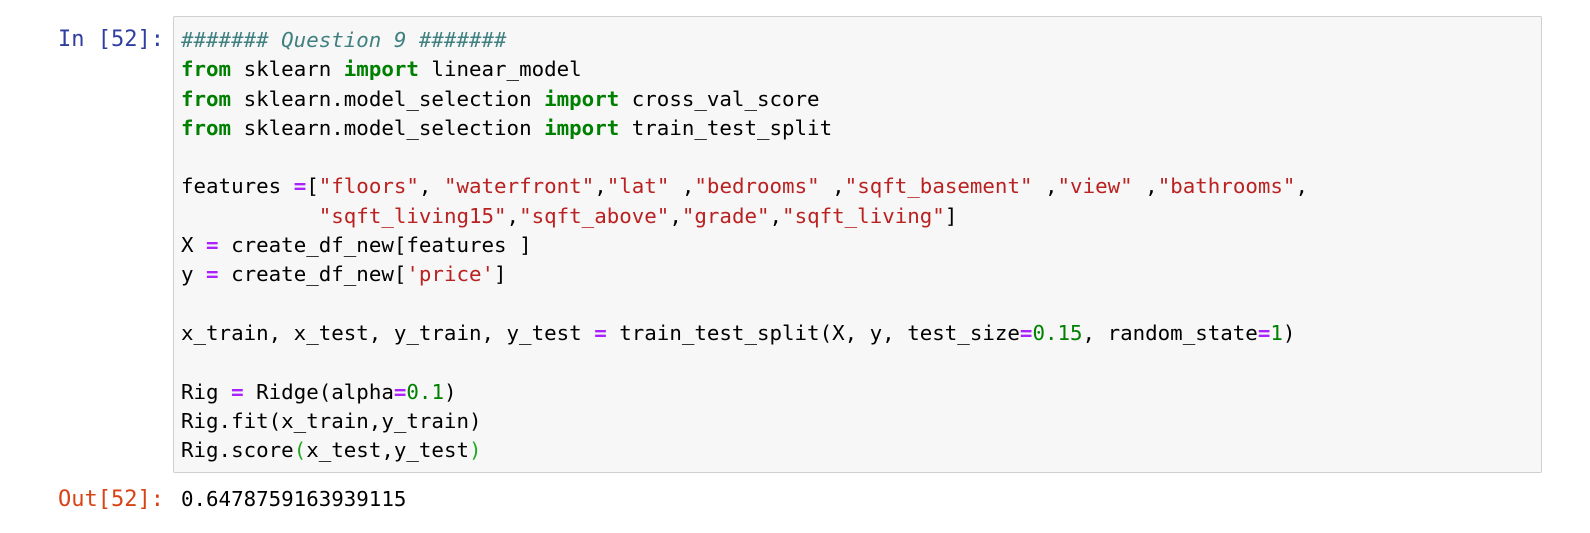 The height and width of the screenshot is (533, 1590). I want to click on code-token: train_test_split(X, y, test_size, so click(813, 332).